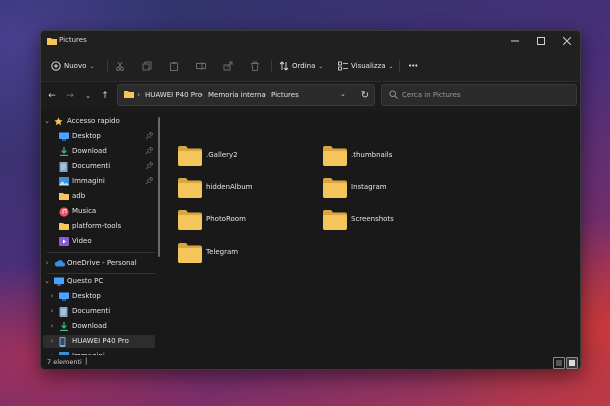 The width and height of the screenshot is (610, 406). What do you see at coordinates (343, 66) in the screenshot?
I see `view-icon` at bounding box center [343, 66].